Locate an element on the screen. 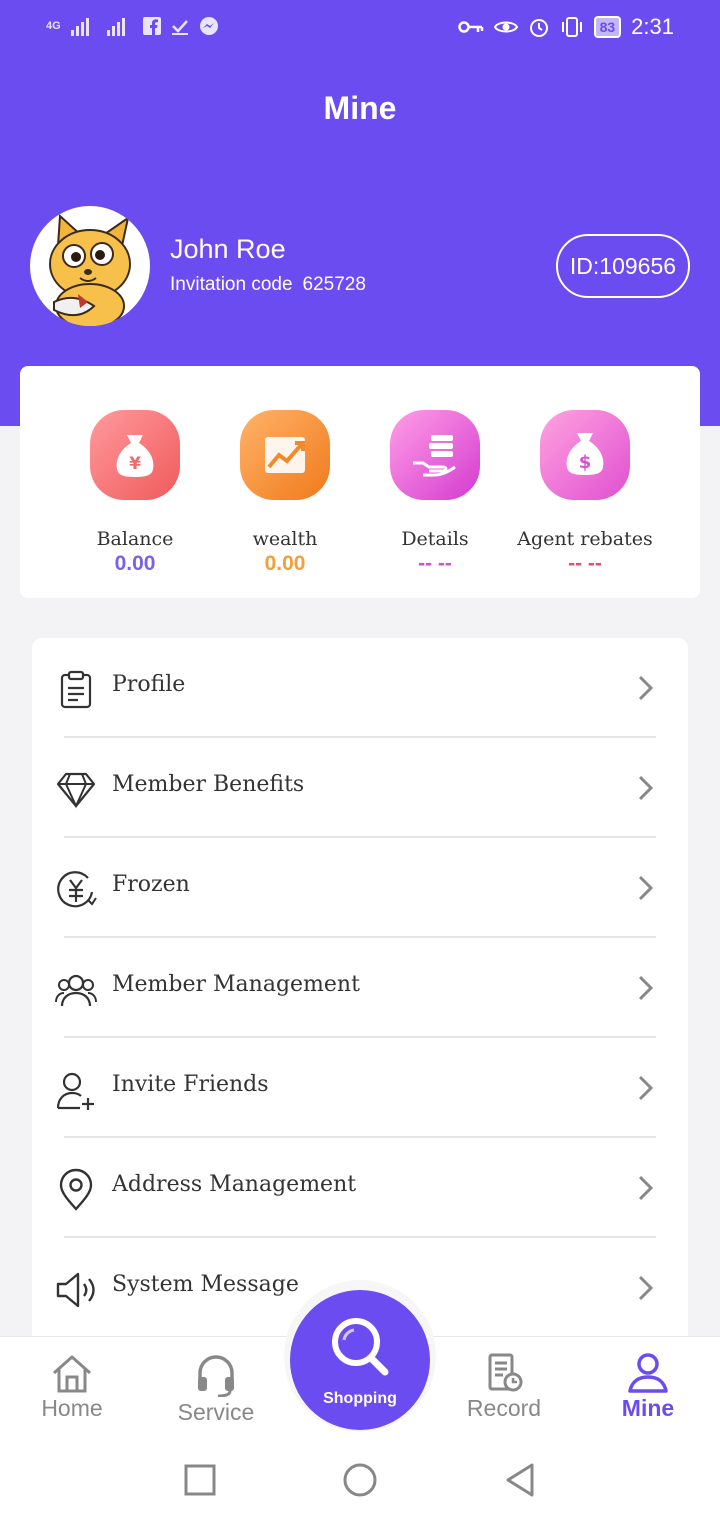 The height and width of the screenshot is (1520, 720). tab-mine: Mine is located at coordinates (648, 1387).